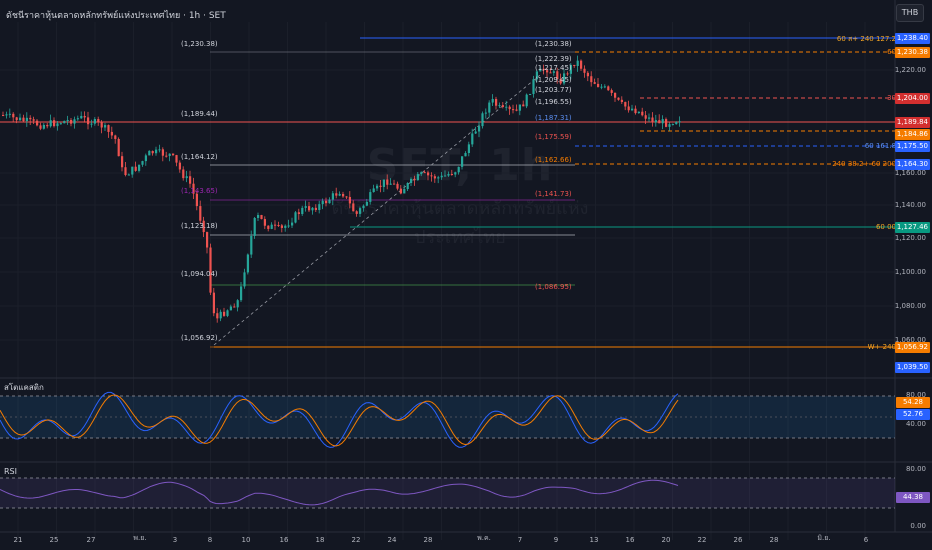 The image size is (932, 550). I want to click on date-label: 25, so click(54, 540).